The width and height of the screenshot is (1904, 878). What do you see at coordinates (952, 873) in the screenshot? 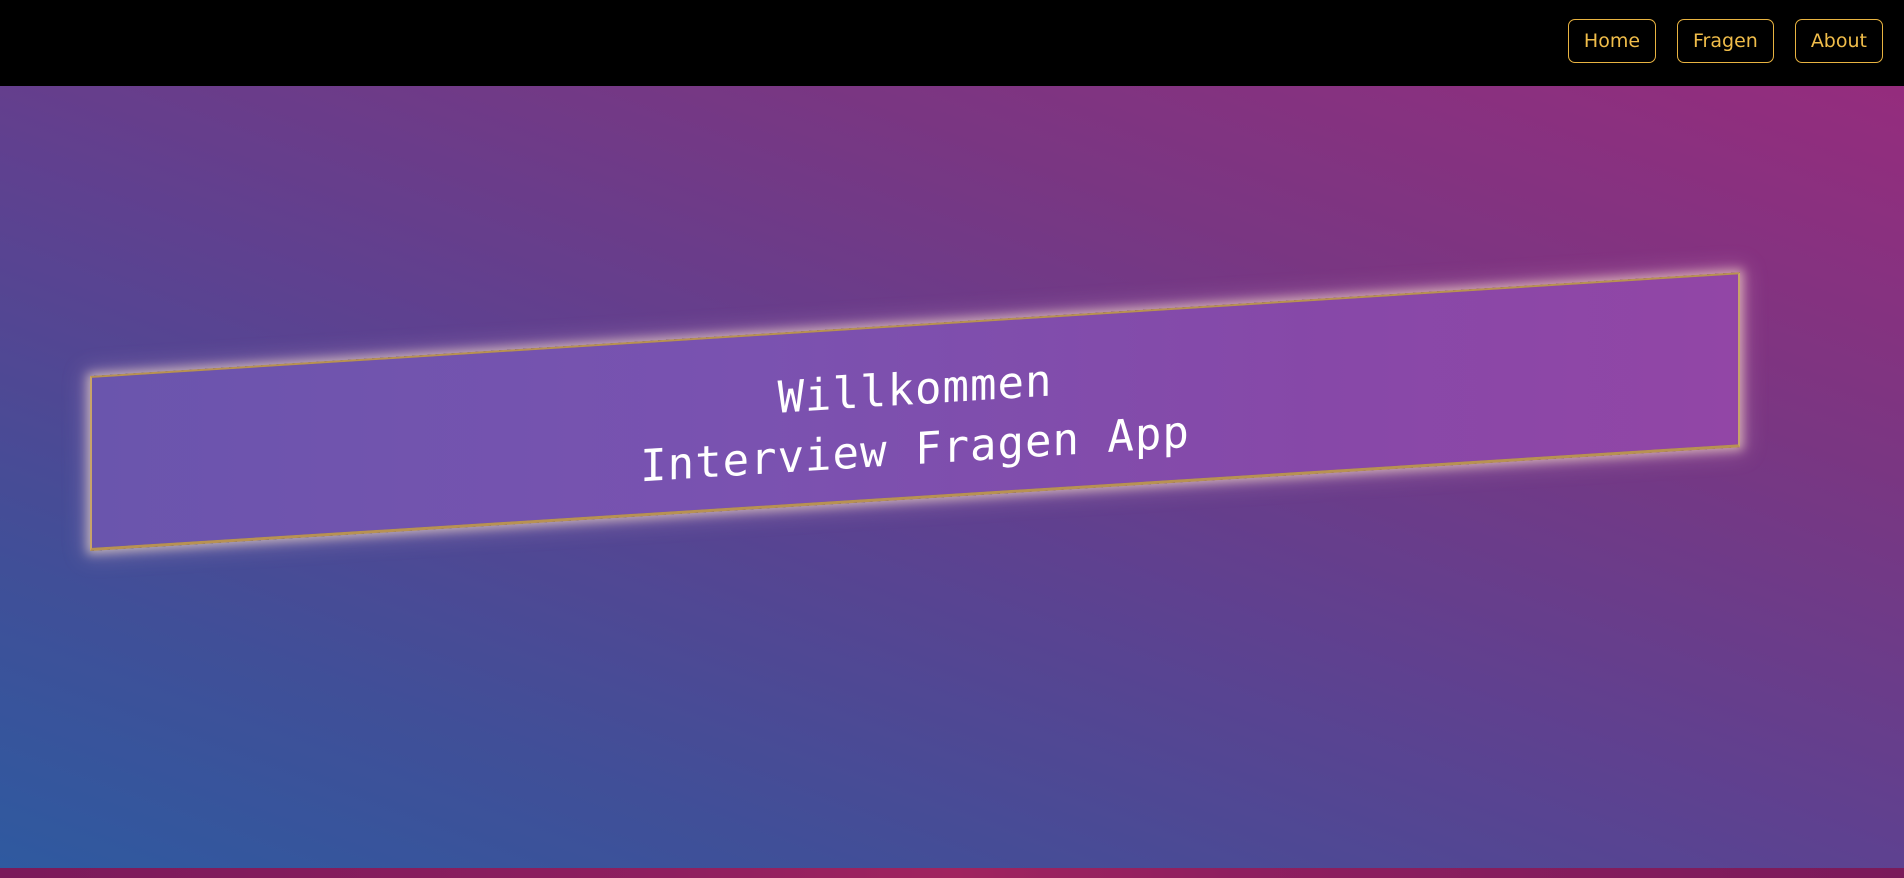
I see `bottom-strip` at bounding box center [952, 873].